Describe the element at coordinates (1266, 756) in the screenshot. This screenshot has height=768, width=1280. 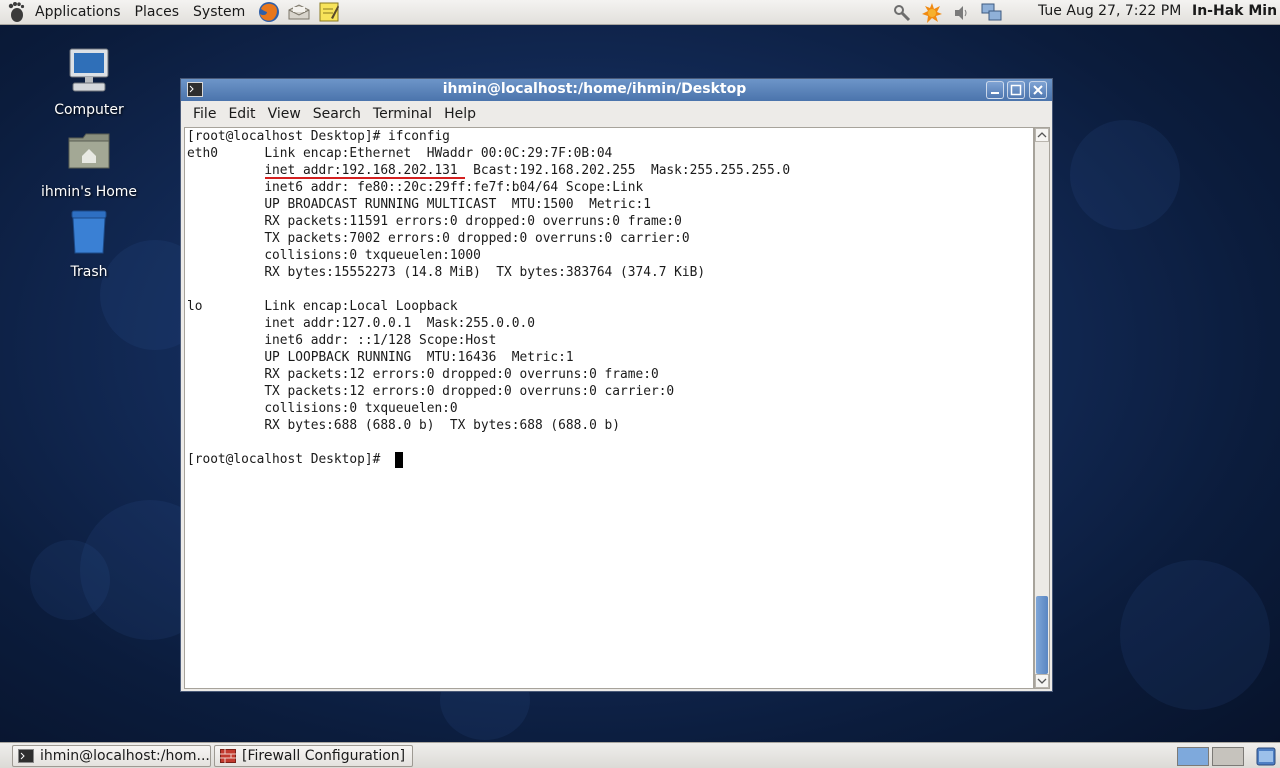
I see `show-desktop-icon` at that location.